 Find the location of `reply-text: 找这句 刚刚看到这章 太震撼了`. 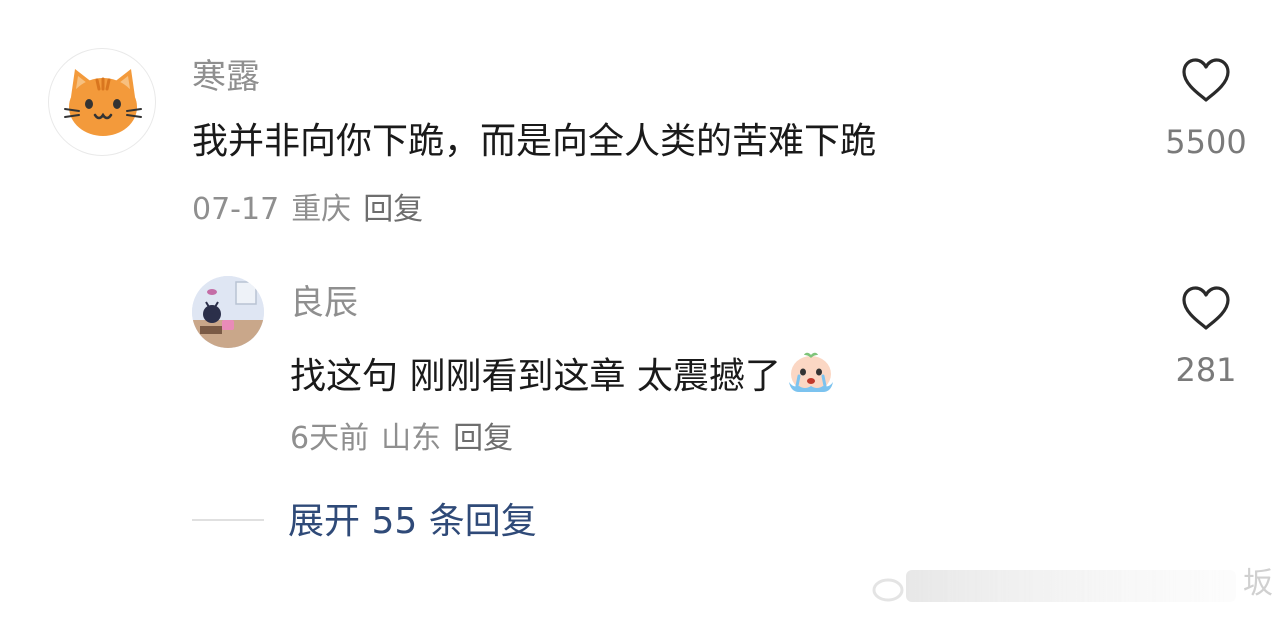

reply-text: 找这句 刚刚看到这章 太震撼了 is located at coordinates (563, 374).